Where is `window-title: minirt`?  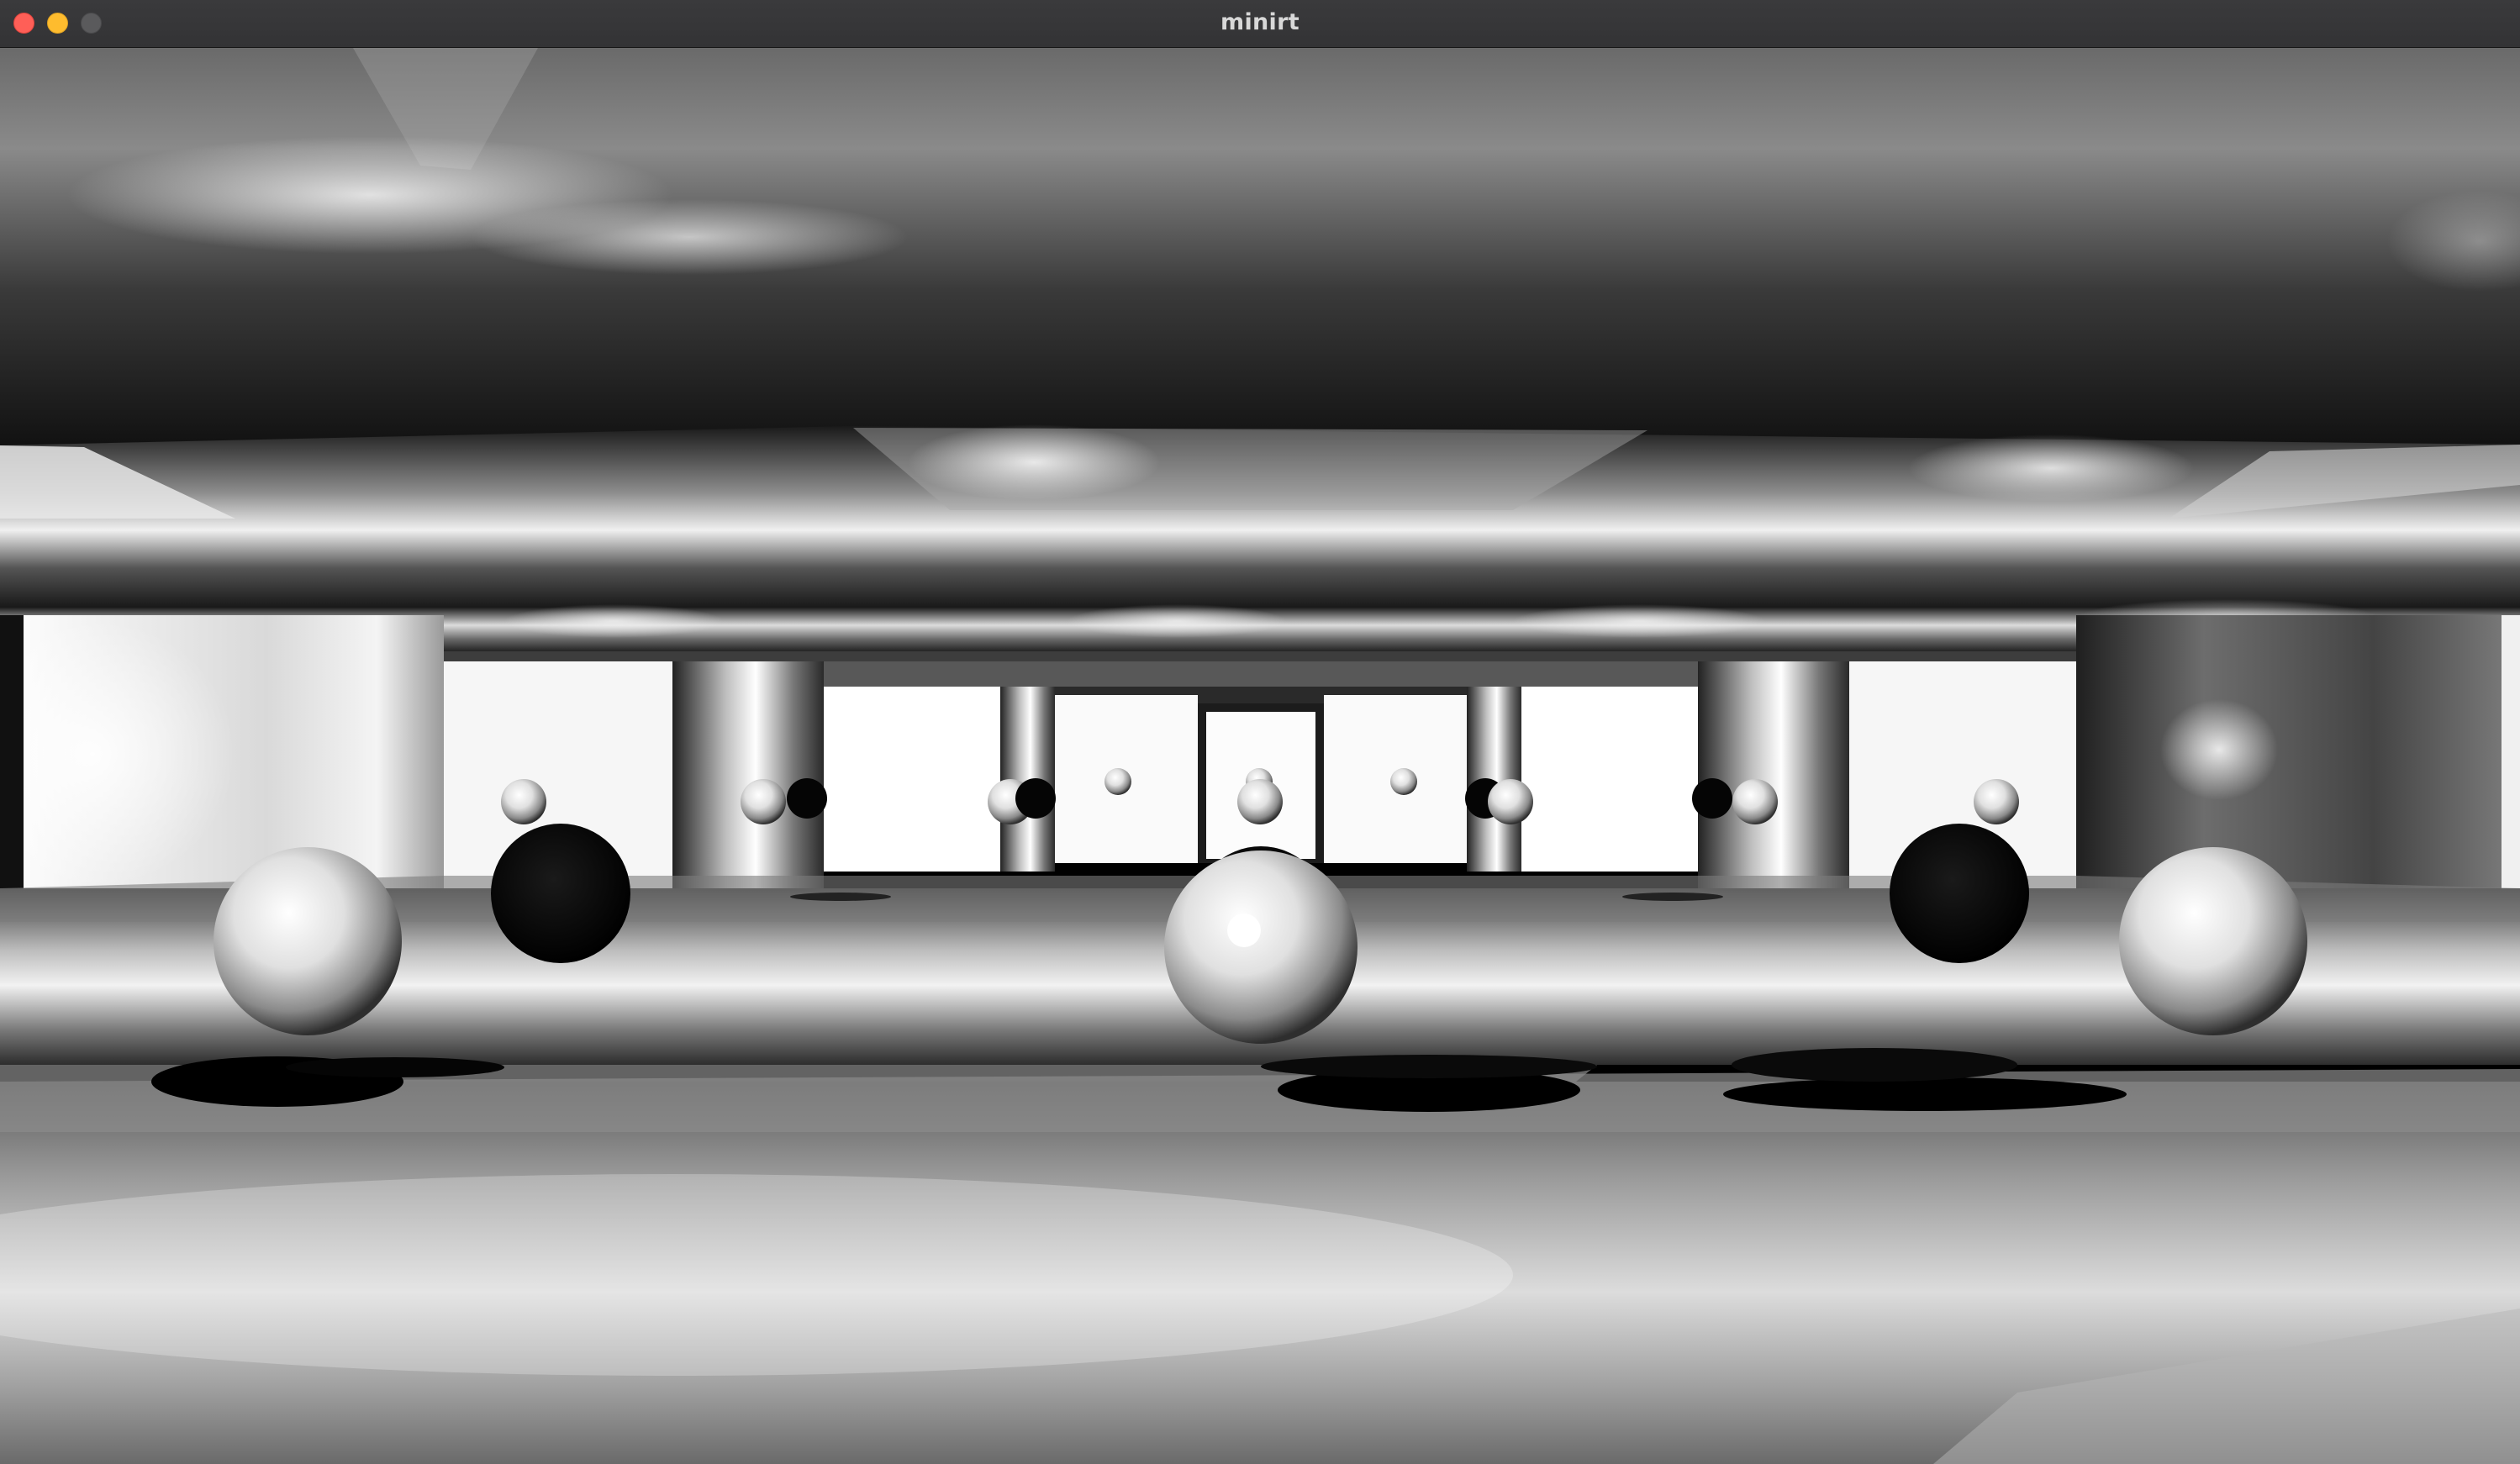 window-title: minirt is located at coordinates (1260, 22).